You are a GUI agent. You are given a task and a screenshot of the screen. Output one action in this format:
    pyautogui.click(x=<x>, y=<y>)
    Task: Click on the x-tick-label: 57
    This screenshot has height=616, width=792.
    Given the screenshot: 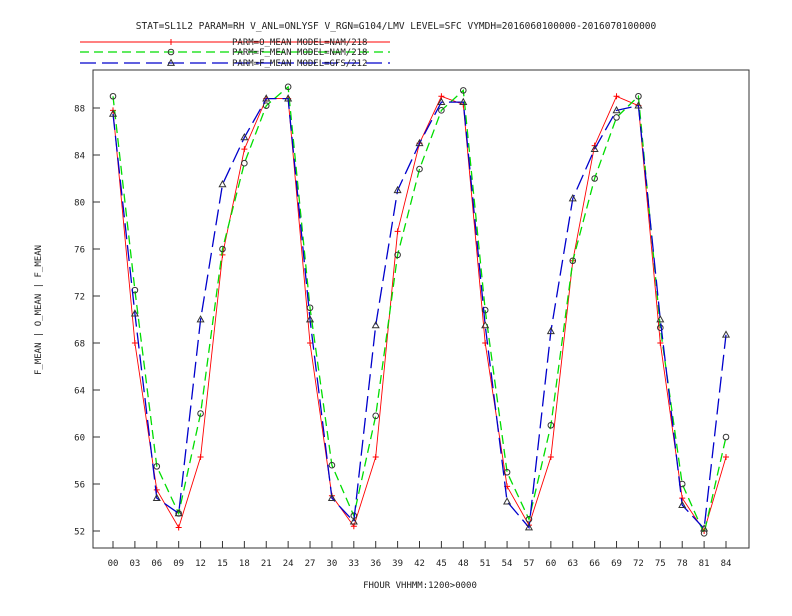 What is the action you would take?
    pyautogui.click(x=529, y=564)
    